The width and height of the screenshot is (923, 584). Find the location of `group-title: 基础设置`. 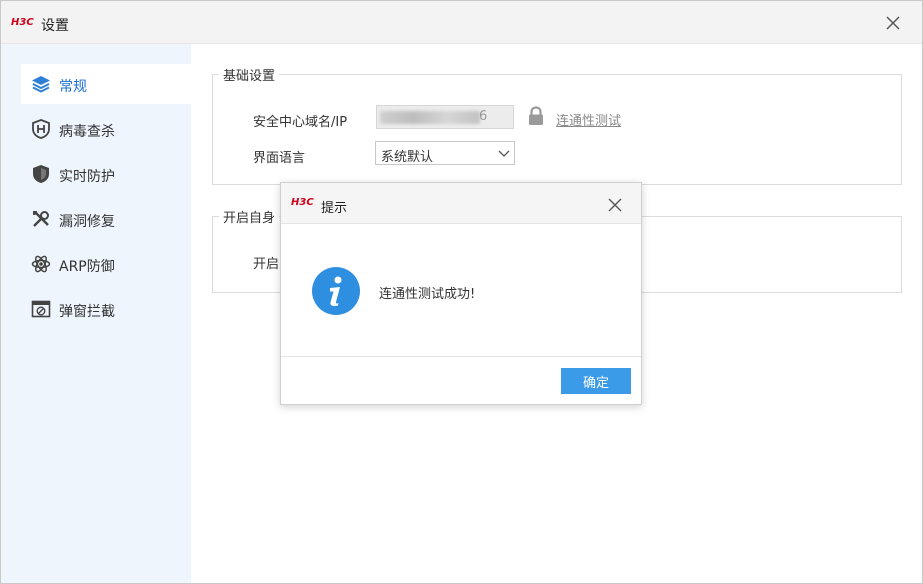

group-title: 基础设置 is located at coordinates (249, 74).